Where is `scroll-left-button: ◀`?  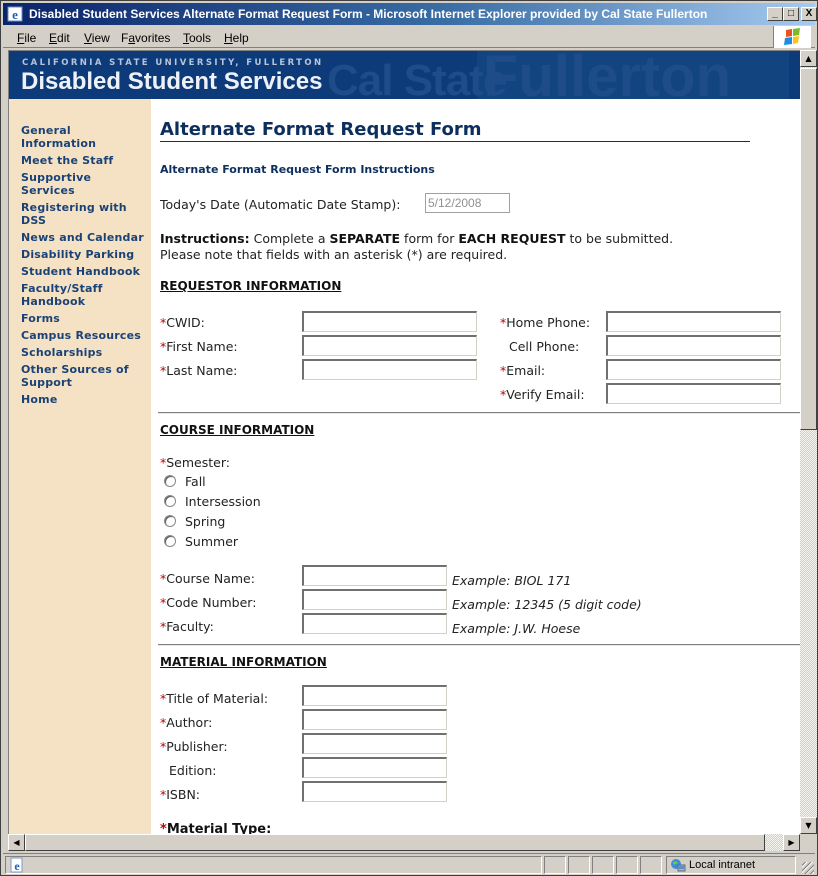
scroll-left-button: ◀ is located at coordinates (16, 842).